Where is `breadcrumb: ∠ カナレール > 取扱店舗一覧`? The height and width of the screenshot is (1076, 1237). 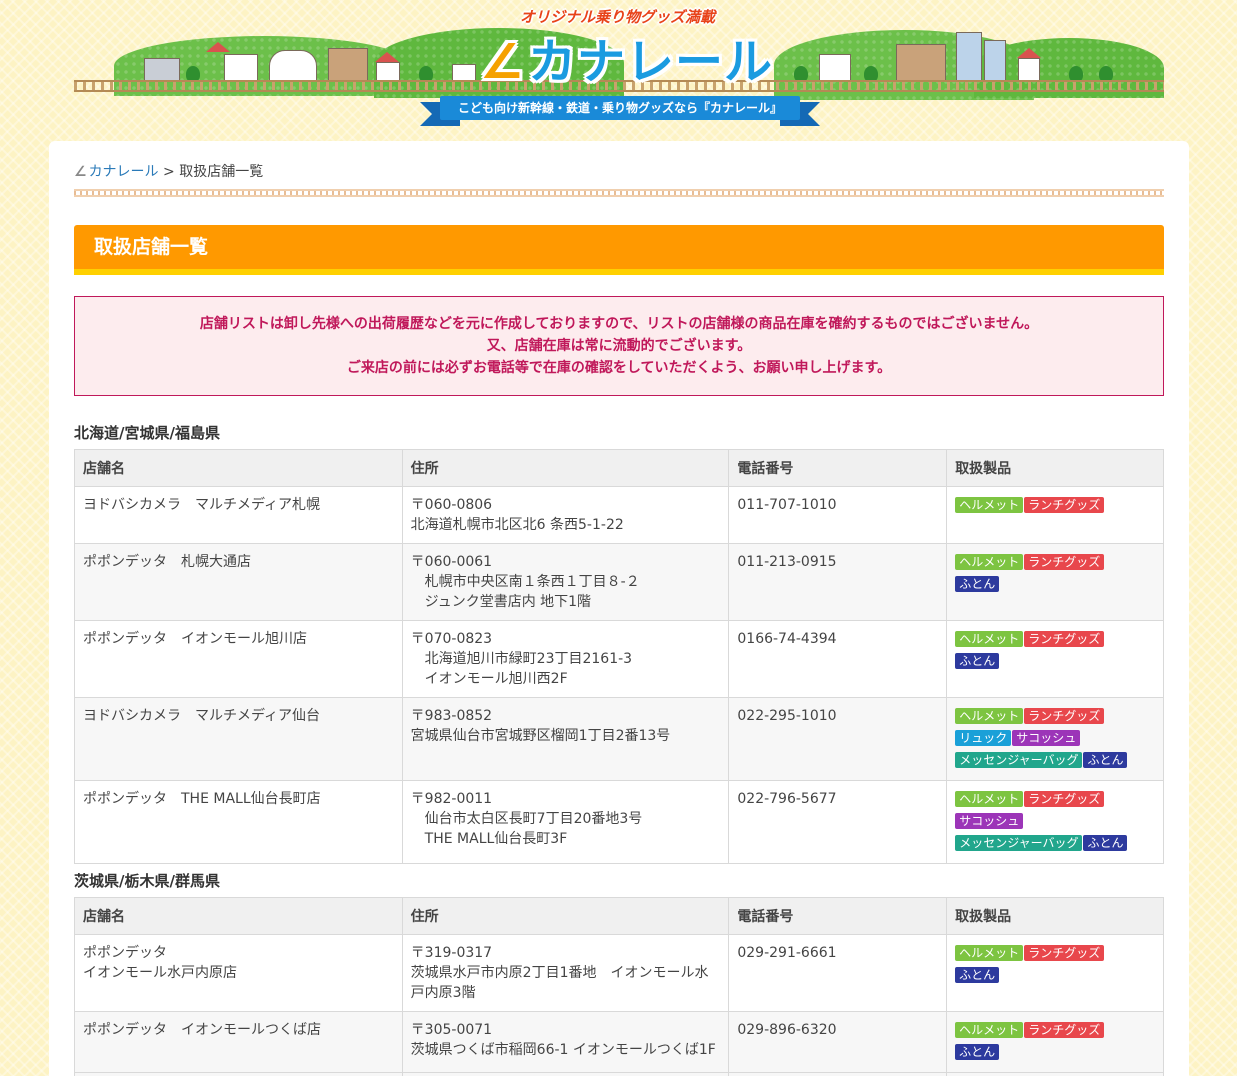 breadcrumb: ∠ カナレール > 取扱店舗一覧 is located at coordinates (168, 171).